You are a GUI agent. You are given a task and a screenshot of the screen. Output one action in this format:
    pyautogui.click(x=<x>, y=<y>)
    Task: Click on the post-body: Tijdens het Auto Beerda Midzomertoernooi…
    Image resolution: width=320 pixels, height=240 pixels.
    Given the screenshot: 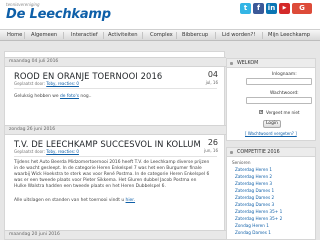 What is the action you would take?
    pyautogui.click(x=112, y=175)
    